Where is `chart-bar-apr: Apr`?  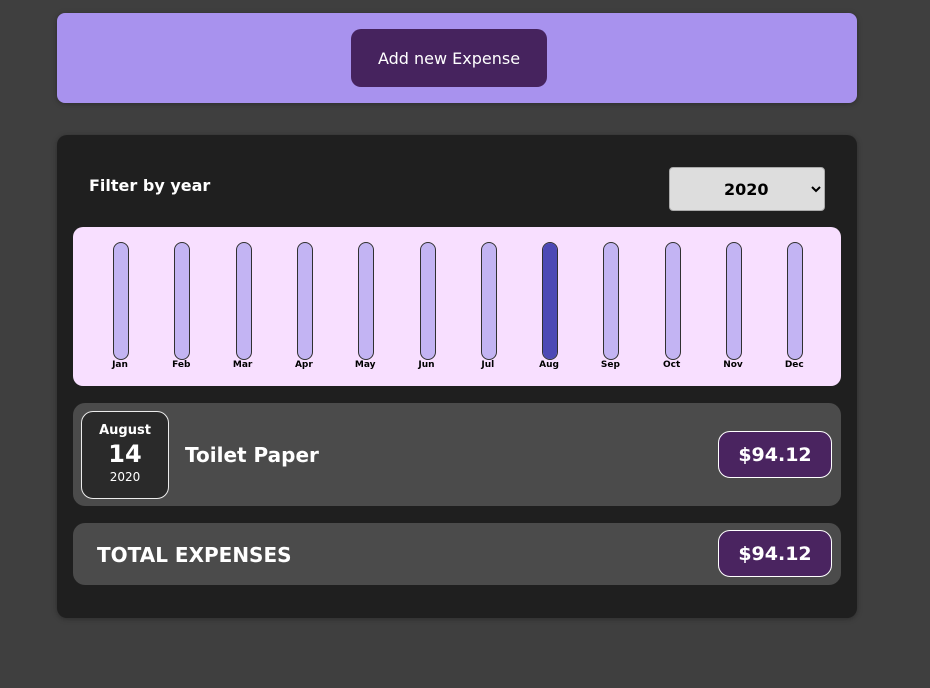 chart-bar-apr: Apr is located at coordinates (304, 307).